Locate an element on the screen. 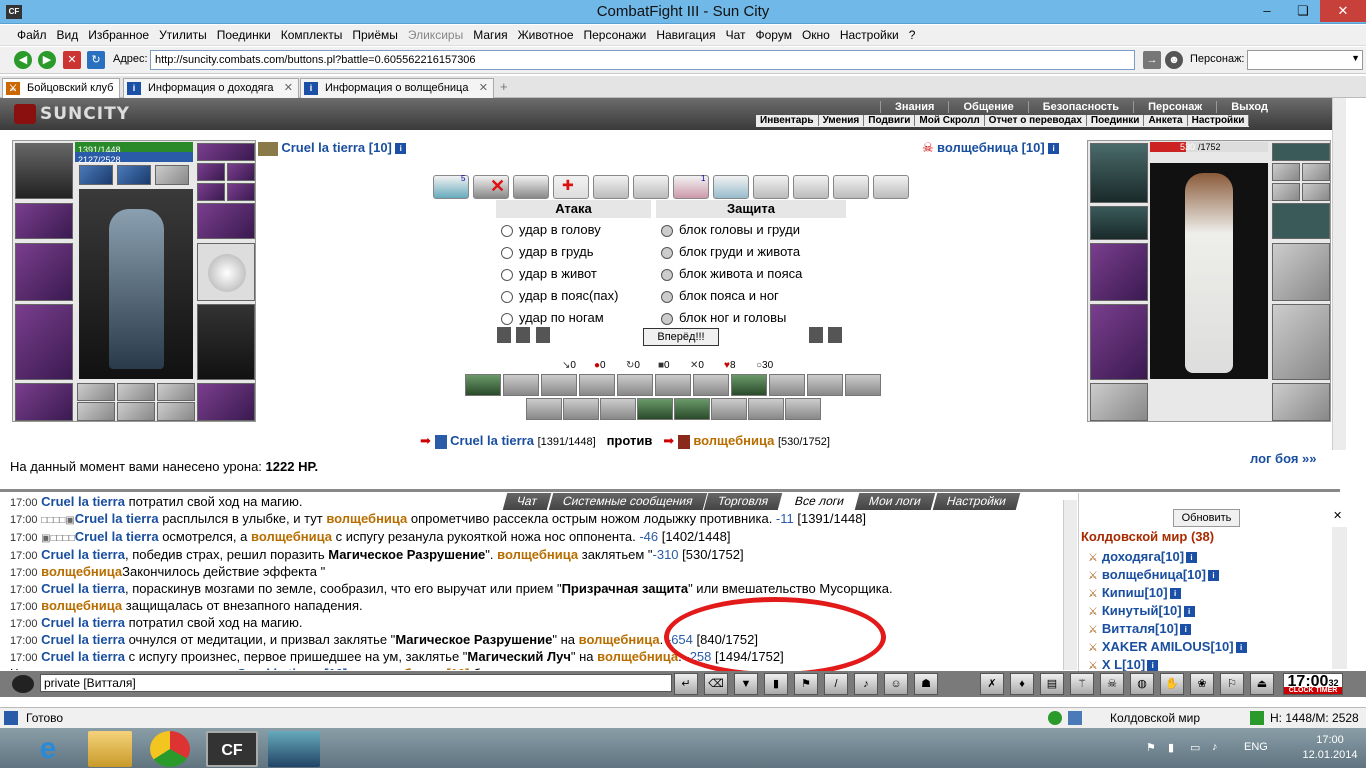  battle-log-link: лог боя »» is located at coordinates (1283, 458).